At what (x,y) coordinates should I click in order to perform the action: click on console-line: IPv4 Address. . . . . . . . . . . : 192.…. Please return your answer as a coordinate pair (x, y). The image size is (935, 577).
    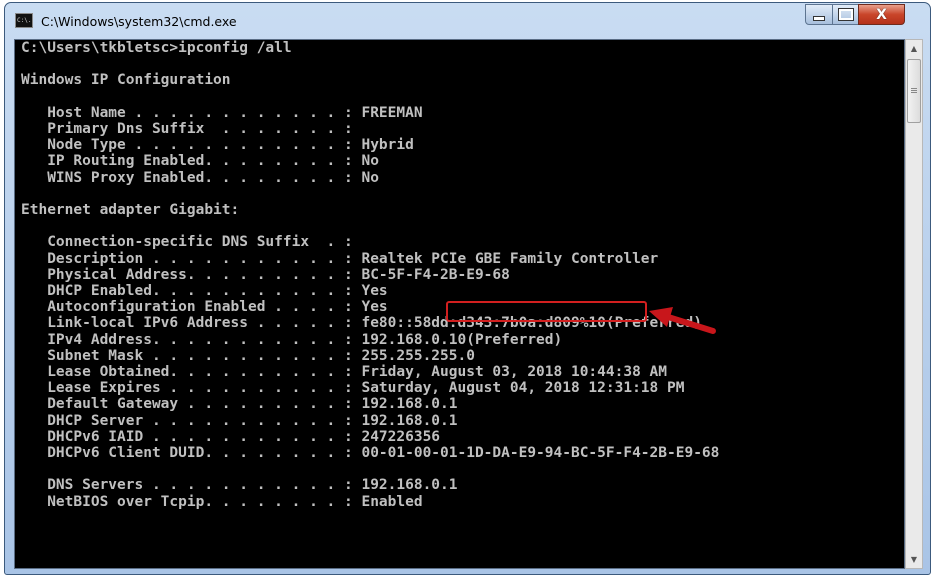
    Looking at the image, I should click on (292, 339).